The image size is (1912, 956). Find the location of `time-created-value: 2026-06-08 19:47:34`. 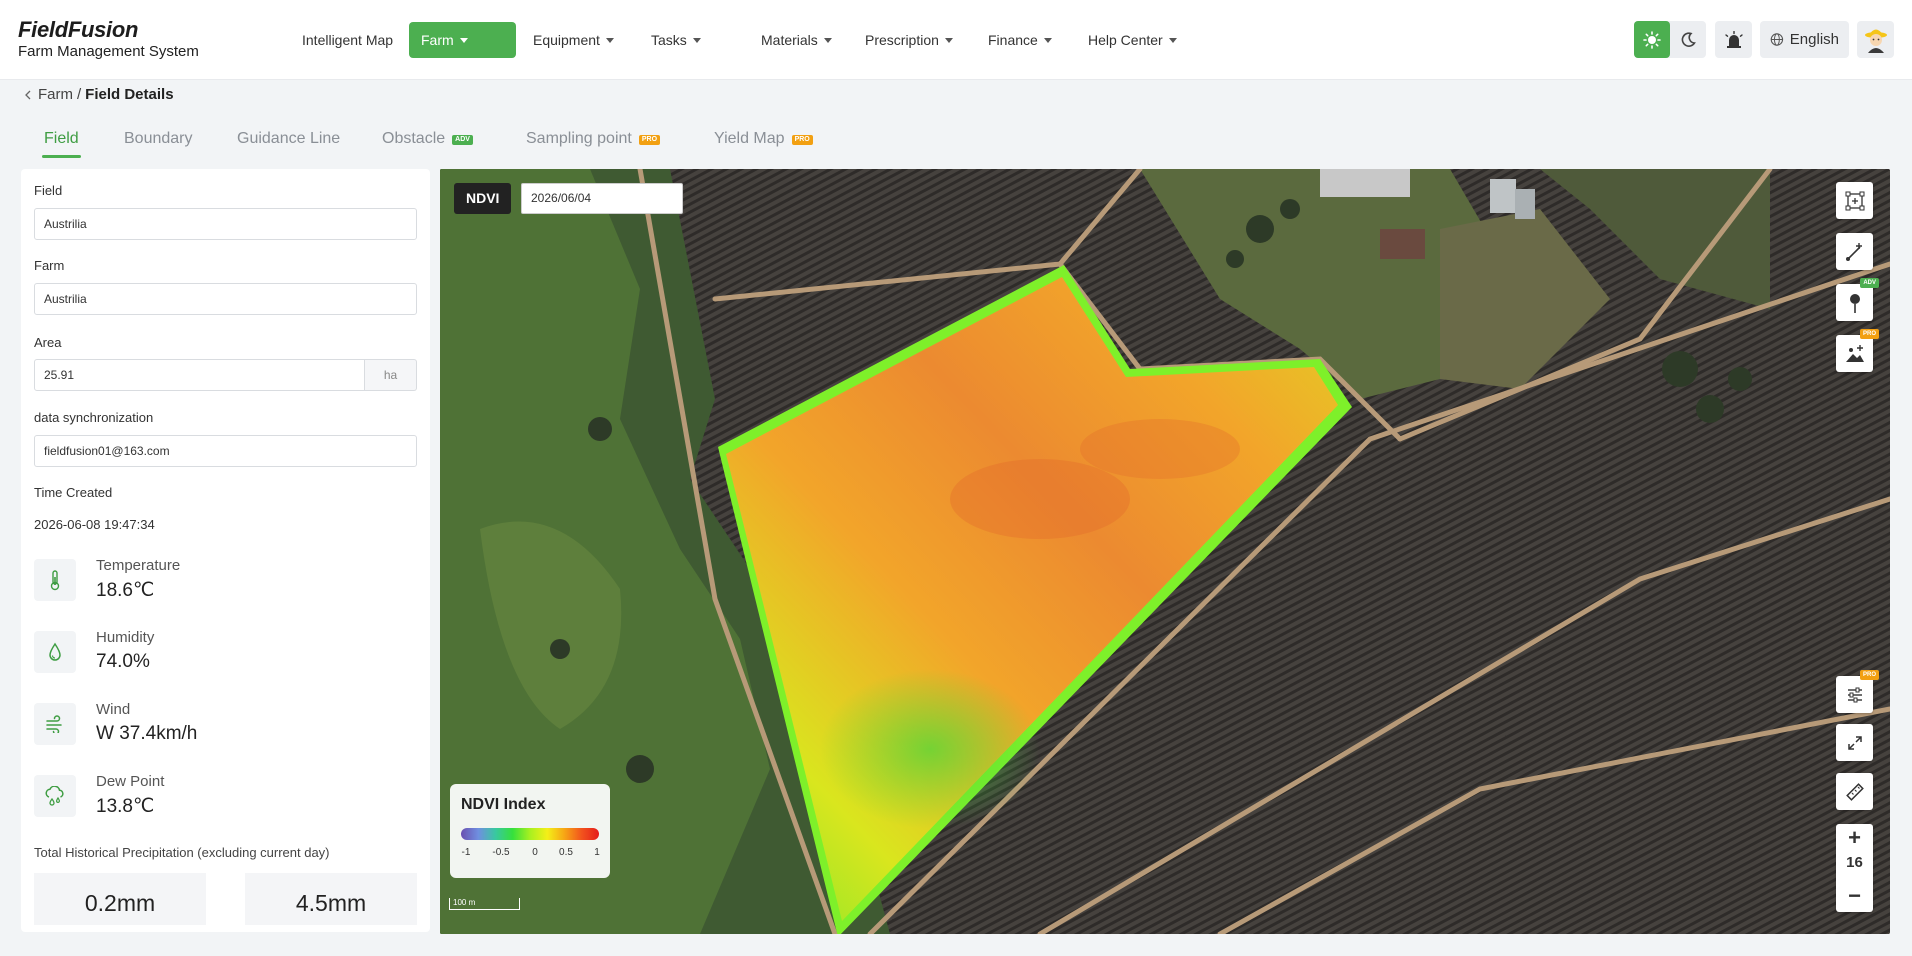

time-created-value: 2026-06-08 19:47:34 is located at coordinates (94, 524).